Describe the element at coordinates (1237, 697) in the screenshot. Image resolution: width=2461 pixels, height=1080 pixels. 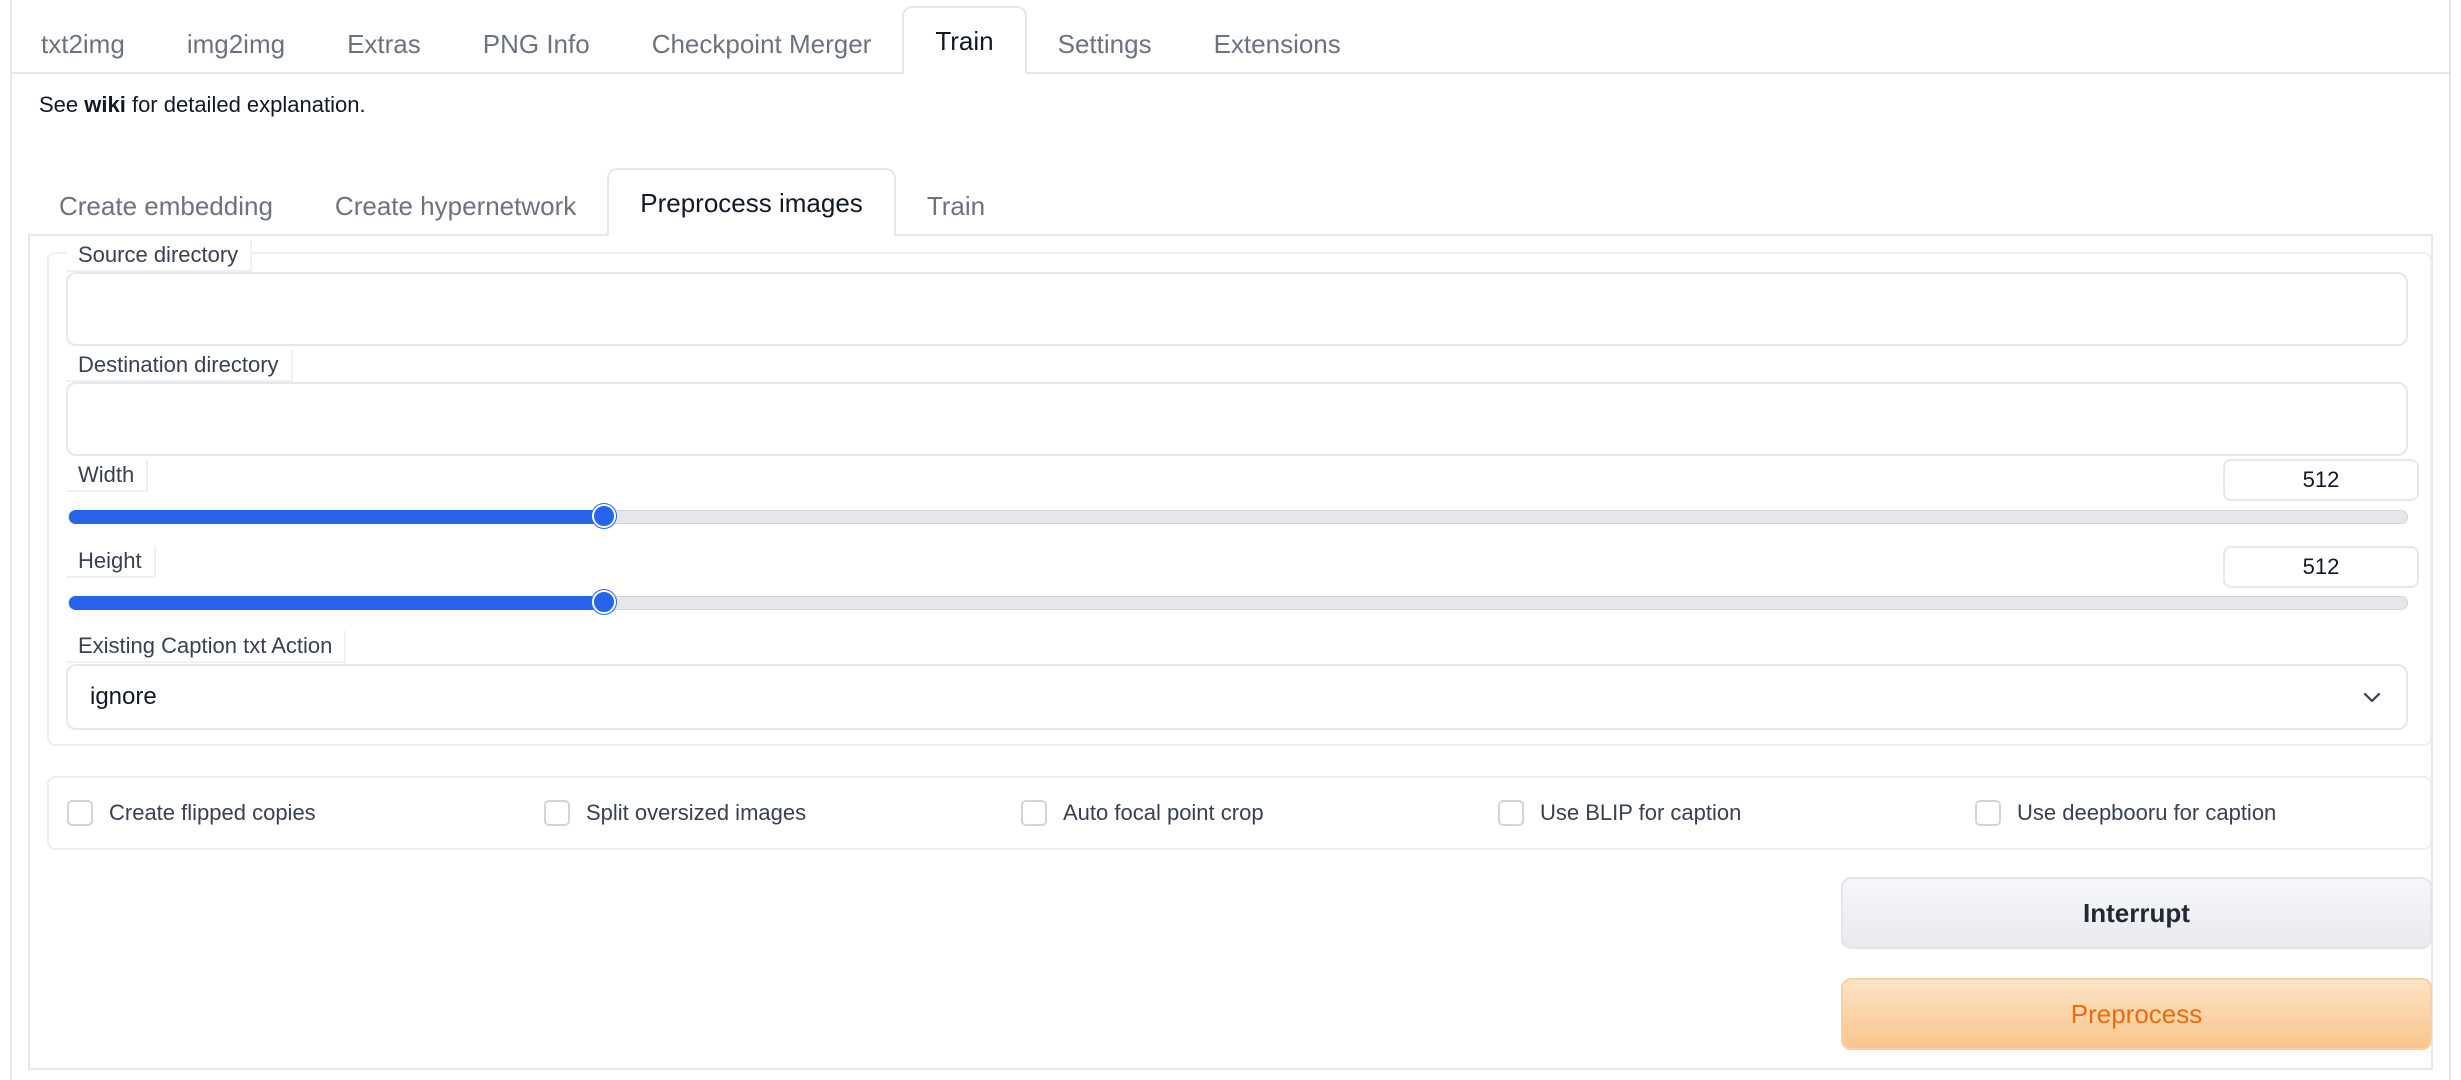
I see `caption-action-select: ignore` at that location.